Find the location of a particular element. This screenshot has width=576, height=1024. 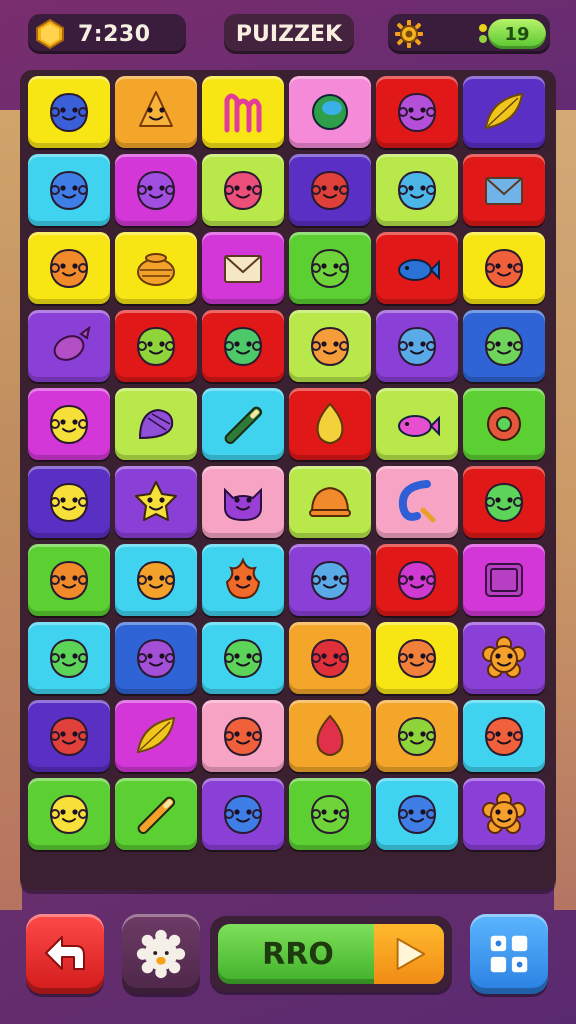

tile-r7-c3 is located at coordinates (243, 580).